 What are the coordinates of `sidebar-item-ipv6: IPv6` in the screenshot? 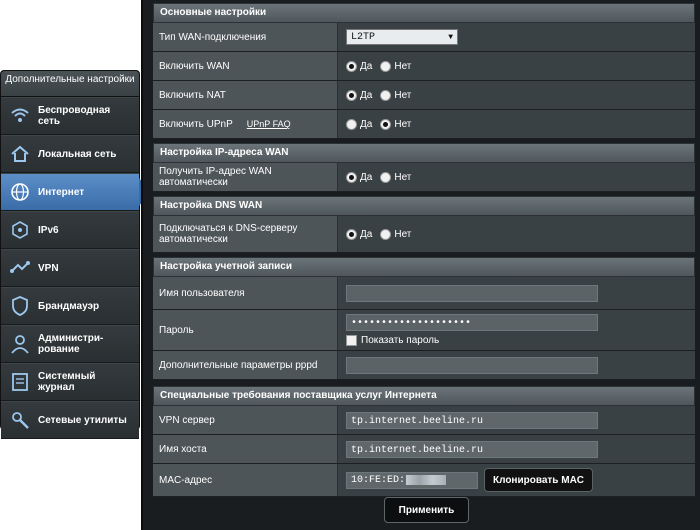 It's located at (70, 230).